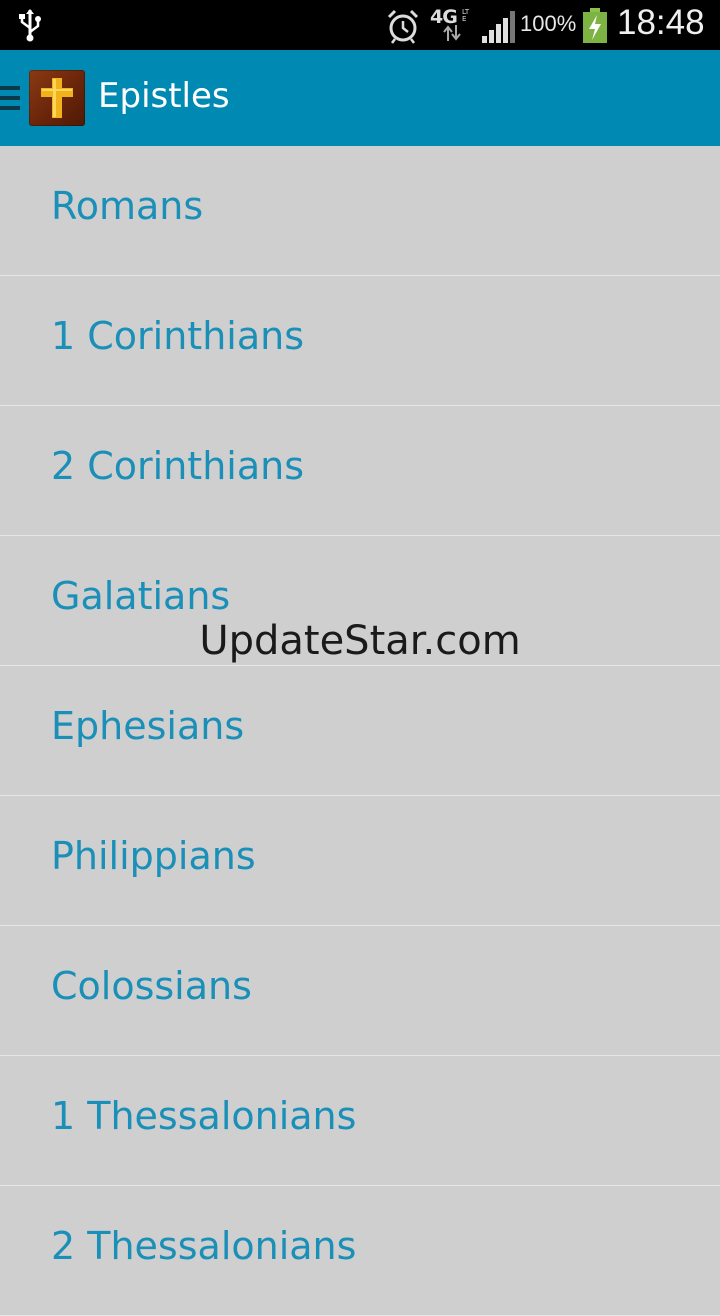  I want to click on list-item-1-thessalonians: 1 Thessalonians, so click(360, 1121).